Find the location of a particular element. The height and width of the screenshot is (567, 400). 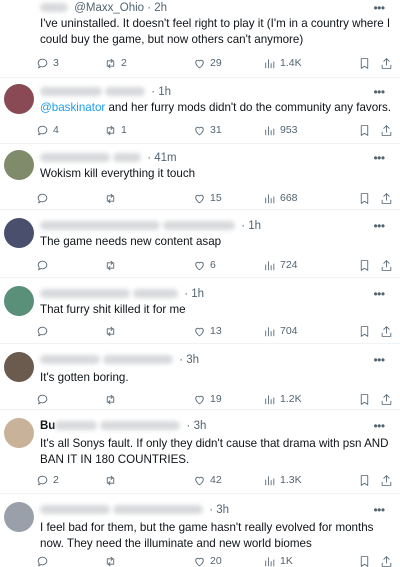

tweet-header: · 1h is located at coordinates (216, 227).